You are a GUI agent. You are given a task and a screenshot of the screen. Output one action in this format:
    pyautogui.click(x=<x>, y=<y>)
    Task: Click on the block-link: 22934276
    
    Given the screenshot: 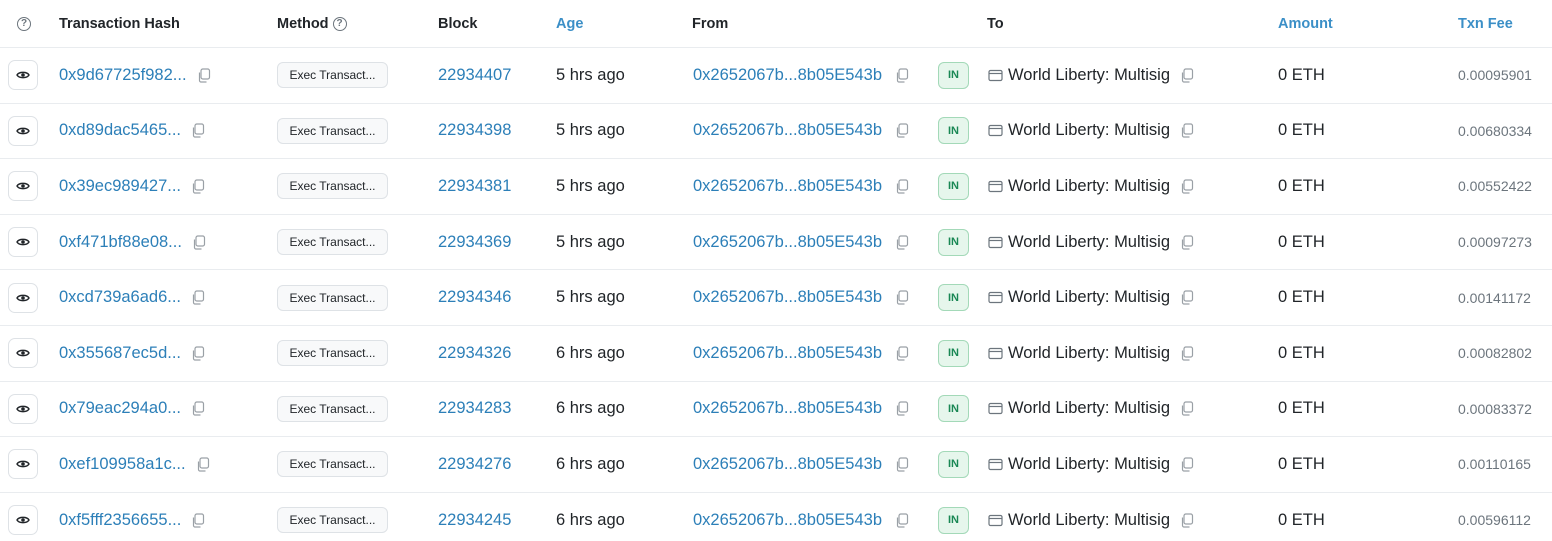 What is the action you would take?
    pyautogui.click(x=474, y=464)
    